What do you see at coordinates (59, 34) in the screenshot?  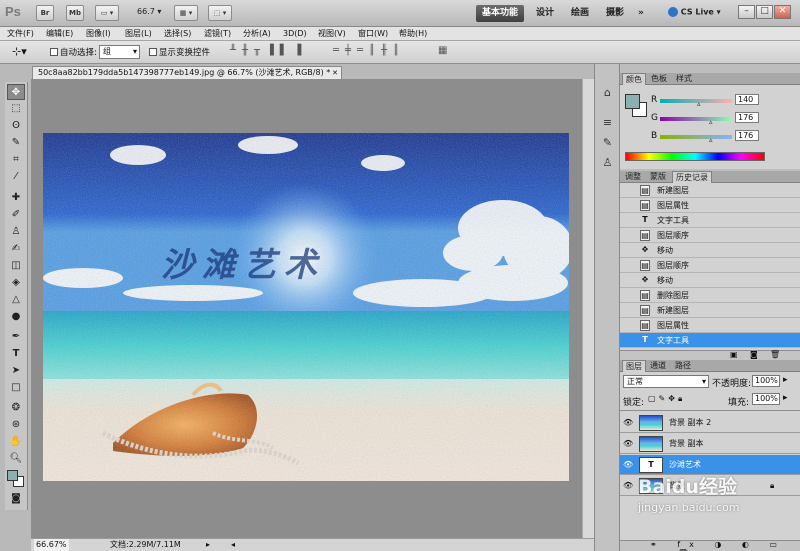 I see `menu-edit: 编辑(E)` at bounding box center [59, 34].